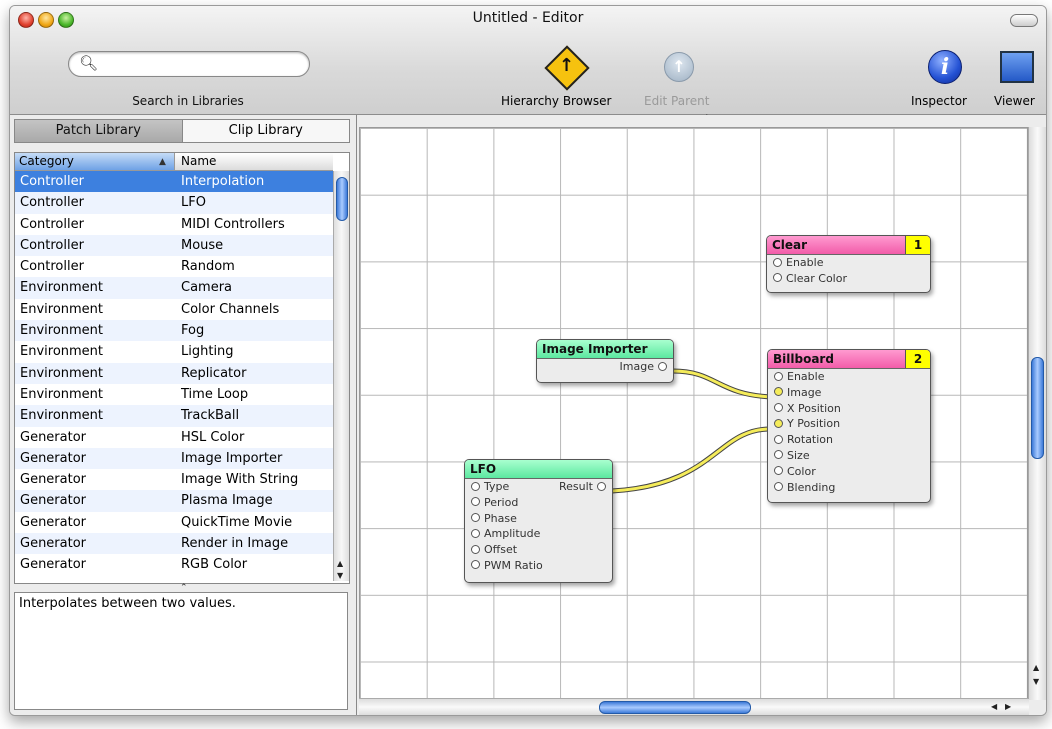  What do you see at coordinates (265, 131) in the screenshot?
I see `tab-clip-library: Clip Library` at bounding box center [265, 131].